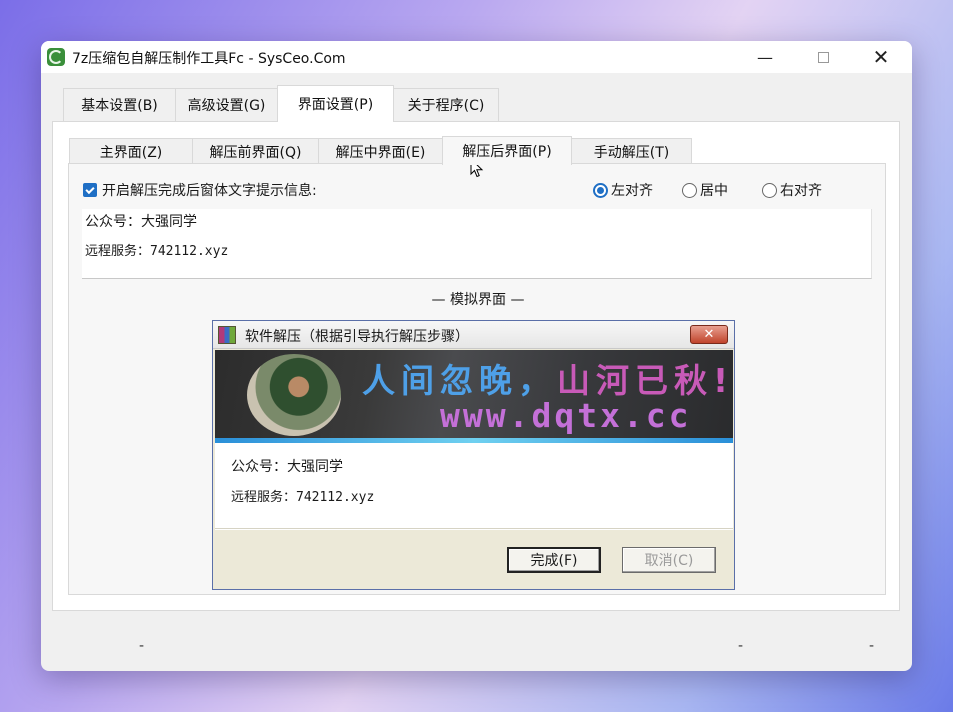 The image size is (953, 712). What do you see at coordinates (632, 191) in the screenshot?
I see `radio-label: 左对齐` at bounding box center [632, 191].